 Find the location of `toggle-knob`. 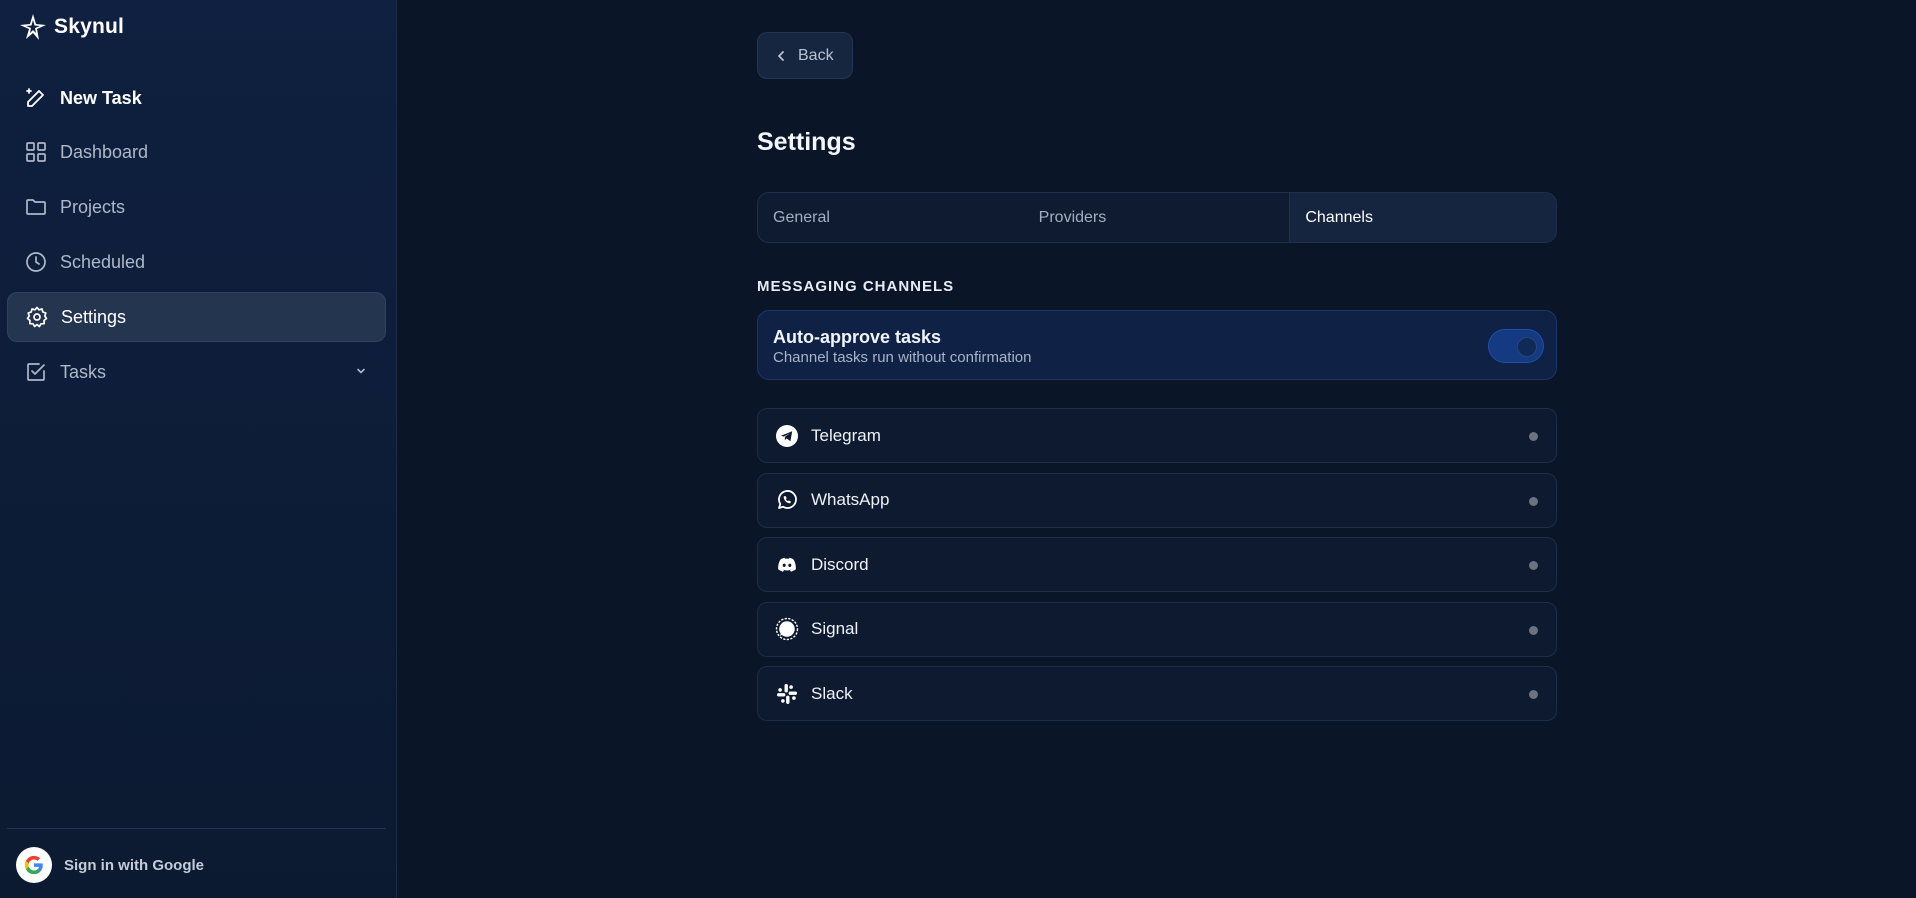

toggle-knob is located at coordinates (1527, 347).